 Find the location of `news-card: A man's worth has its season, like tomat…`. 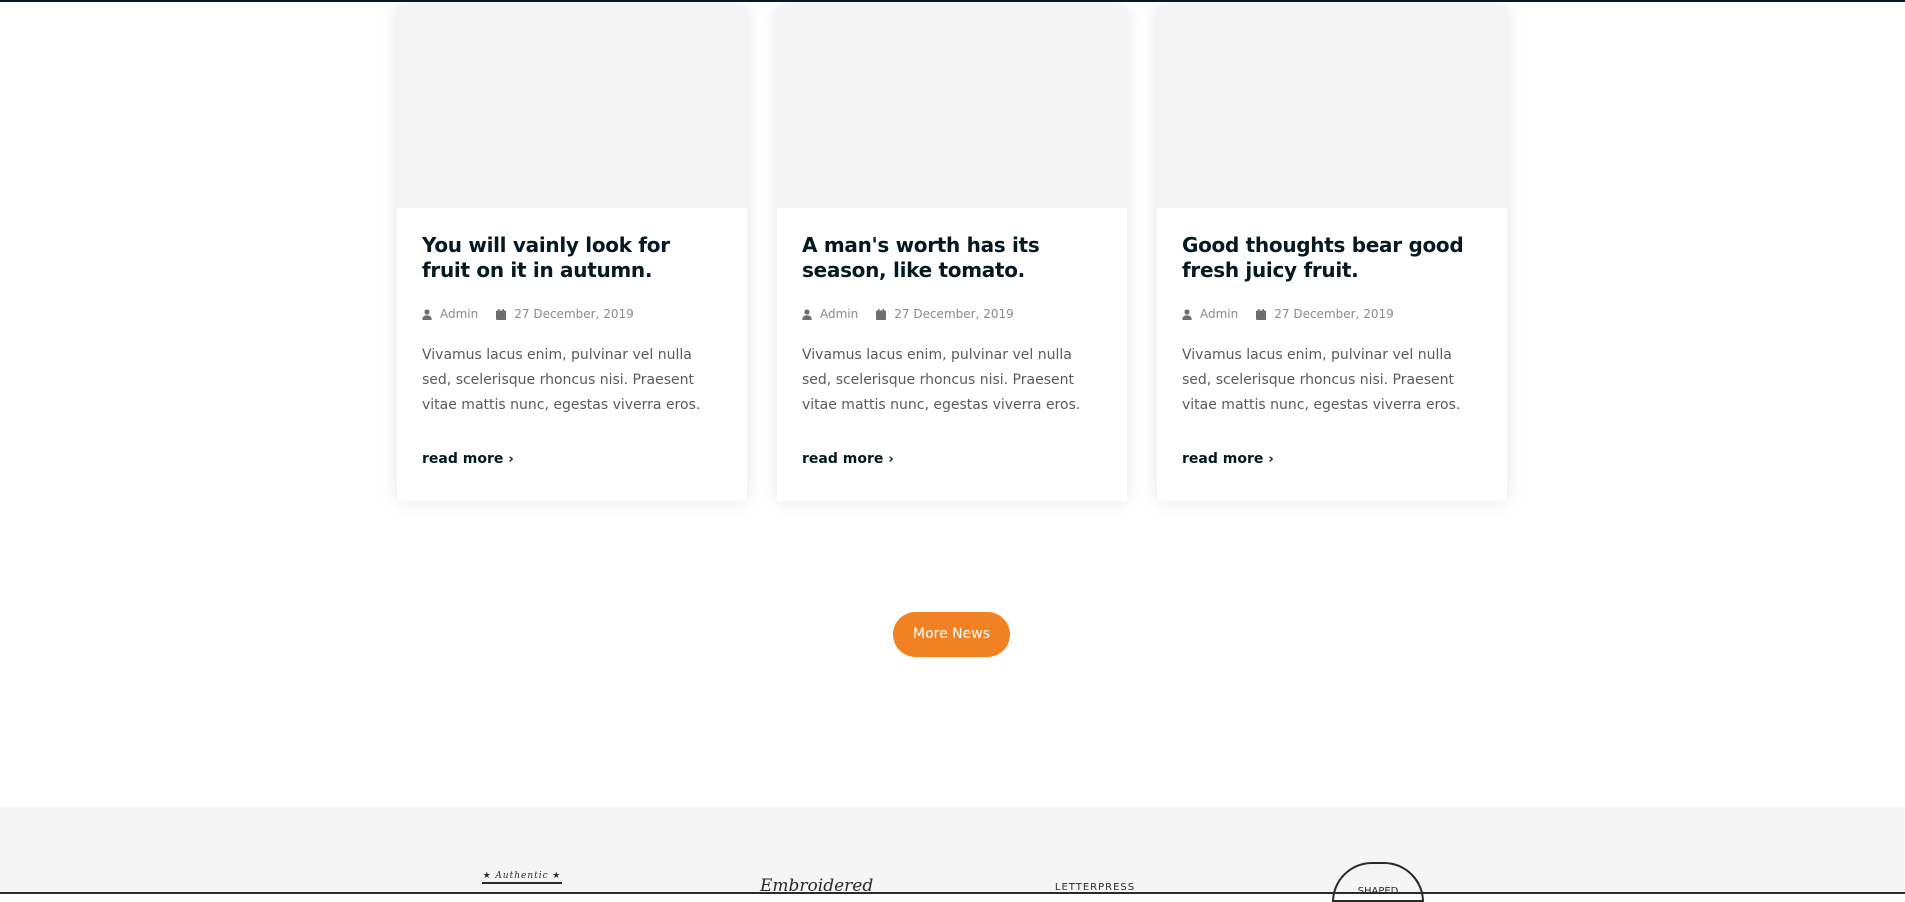

news-card: A man's worth has its season, like tomat… is located at coordinates (952, 253).